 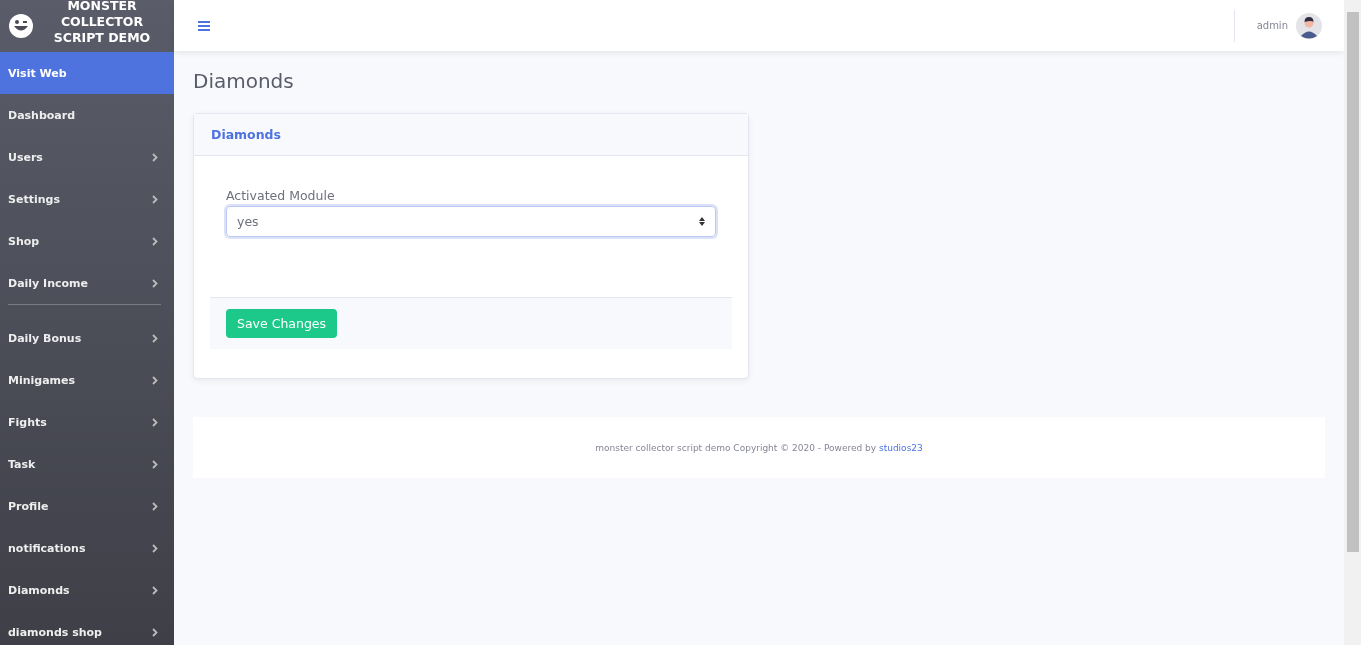 What do you see at coordinates (87, 464) in the screenshot?
I see `sidebar-item: Task` at bounding box center [87, 464].